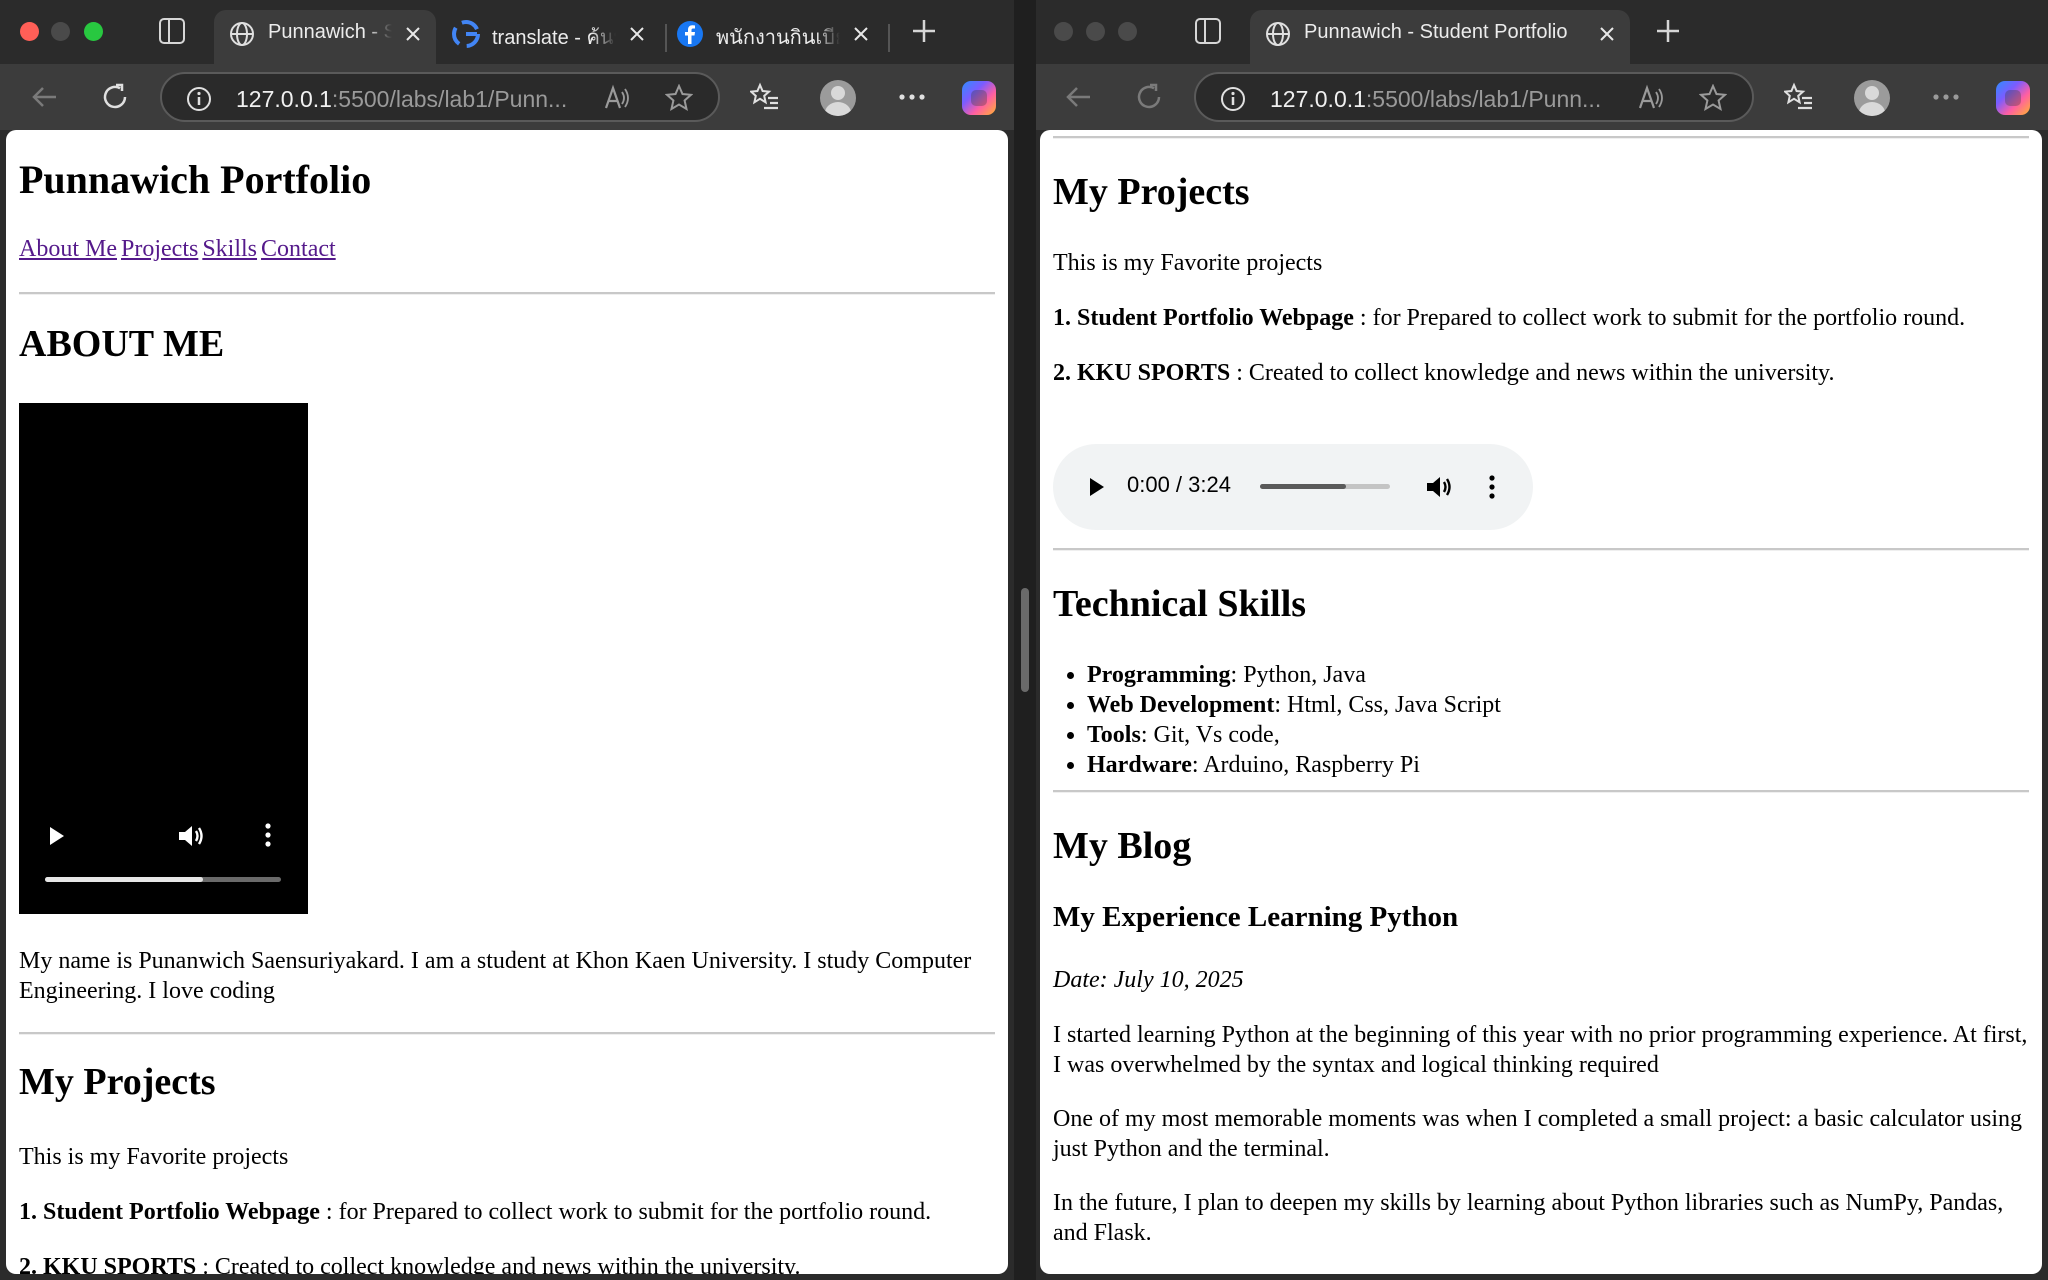 The height and width of the screenshot is (1280, 2048). What do you see at coordinates (229, 249) in the screenshot?
I see `nav-link-skills: Skills` at bounding box center [229, 249].